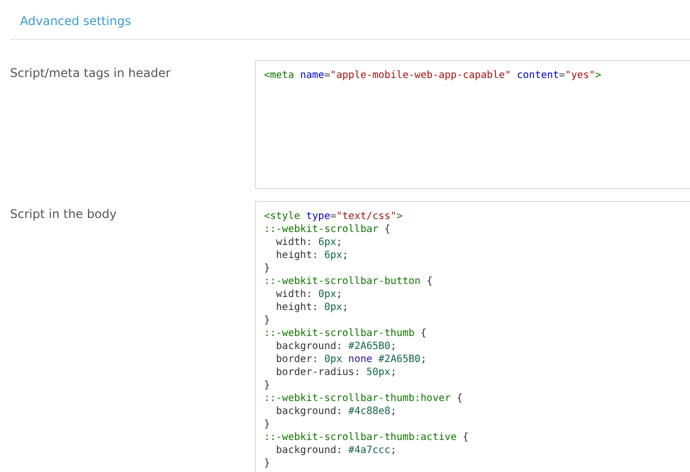 This screenshot has height=472, width=690. What do you see at coordinates (335, 346) in the screenshot?
I see `code-line: background: #2A65B0;` at bounding box center [335, 346].